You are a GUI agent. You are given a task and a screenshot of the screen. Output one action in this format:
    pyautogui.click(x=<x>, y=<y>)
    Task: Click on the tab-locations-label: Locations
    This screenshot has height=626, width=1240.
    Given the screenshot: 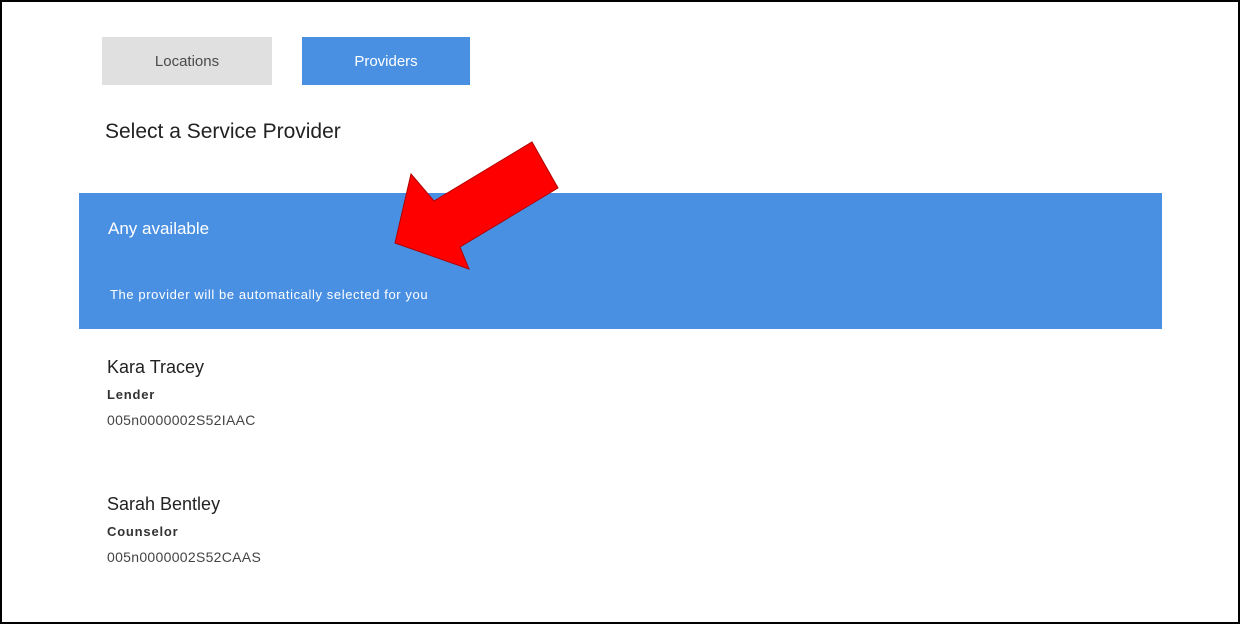 What is the action you would take?
    pyautogui.click(x=187, y=61)
    